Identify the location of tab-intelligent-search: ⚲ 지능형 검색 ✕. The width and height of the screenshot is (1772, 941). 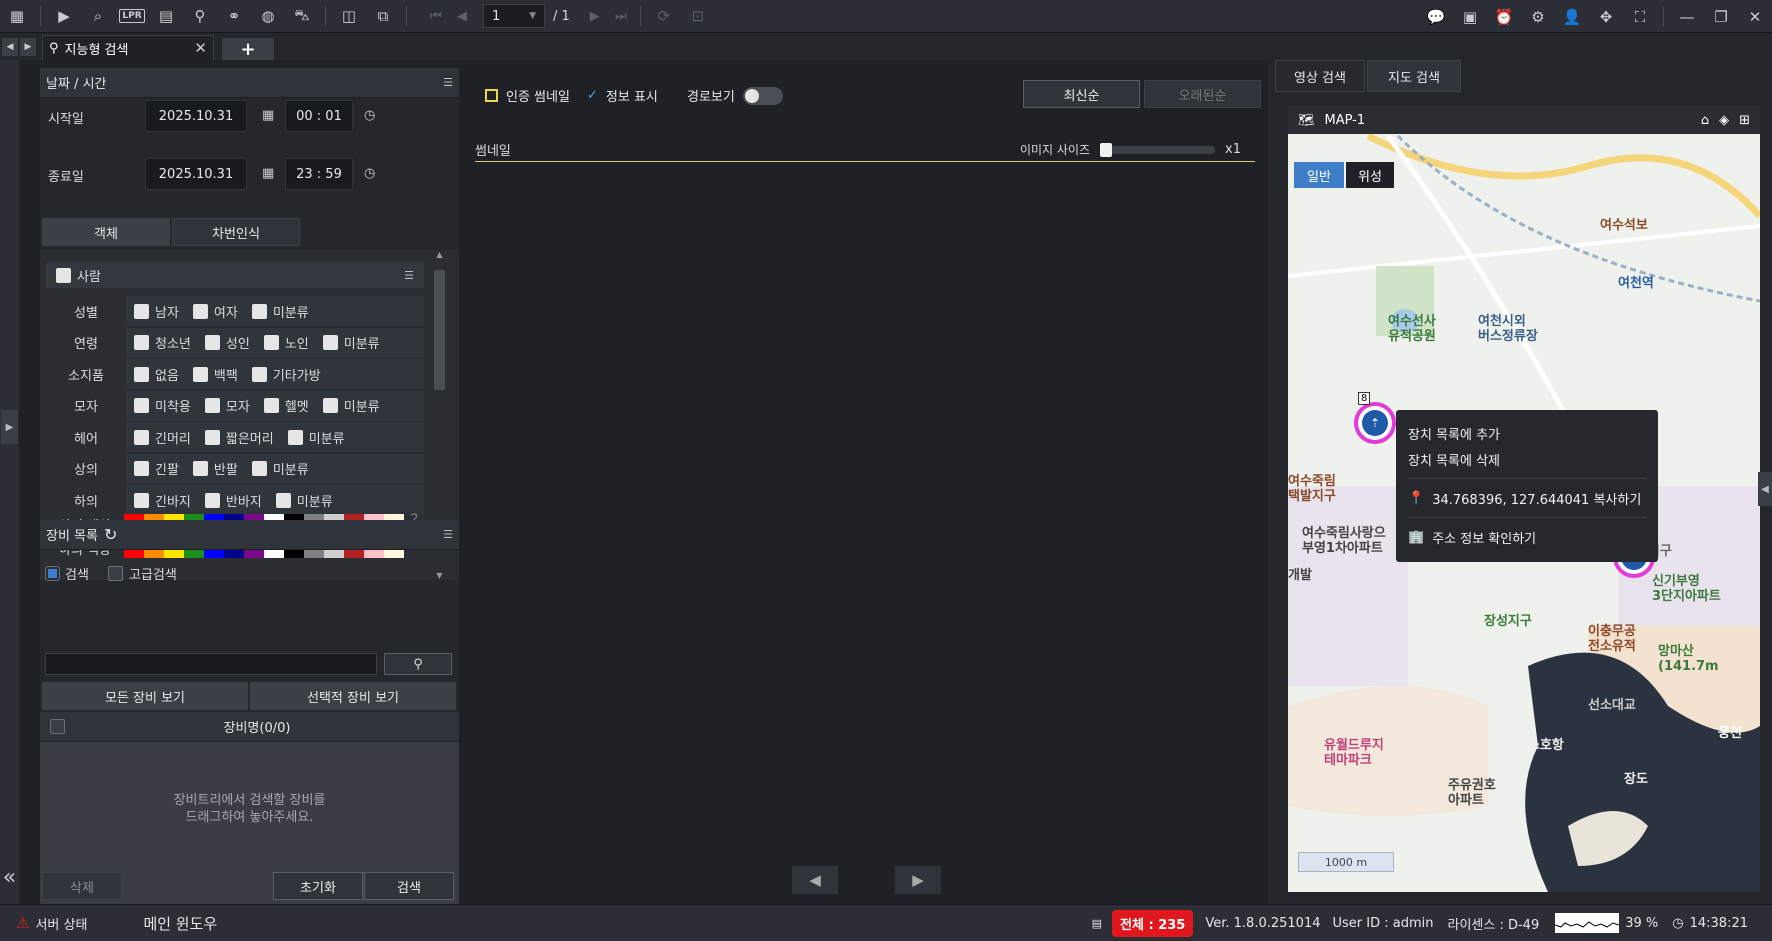
(128, 47).